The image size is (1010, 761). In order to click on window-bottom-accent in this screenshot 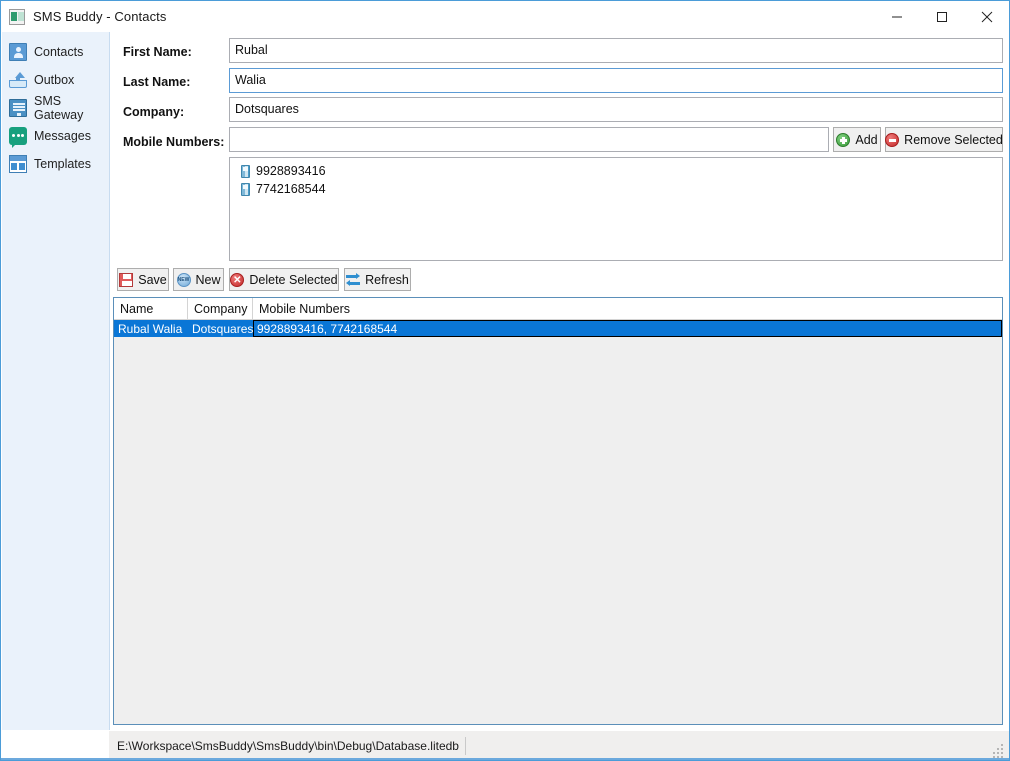, I will do `click(505, 759)`.